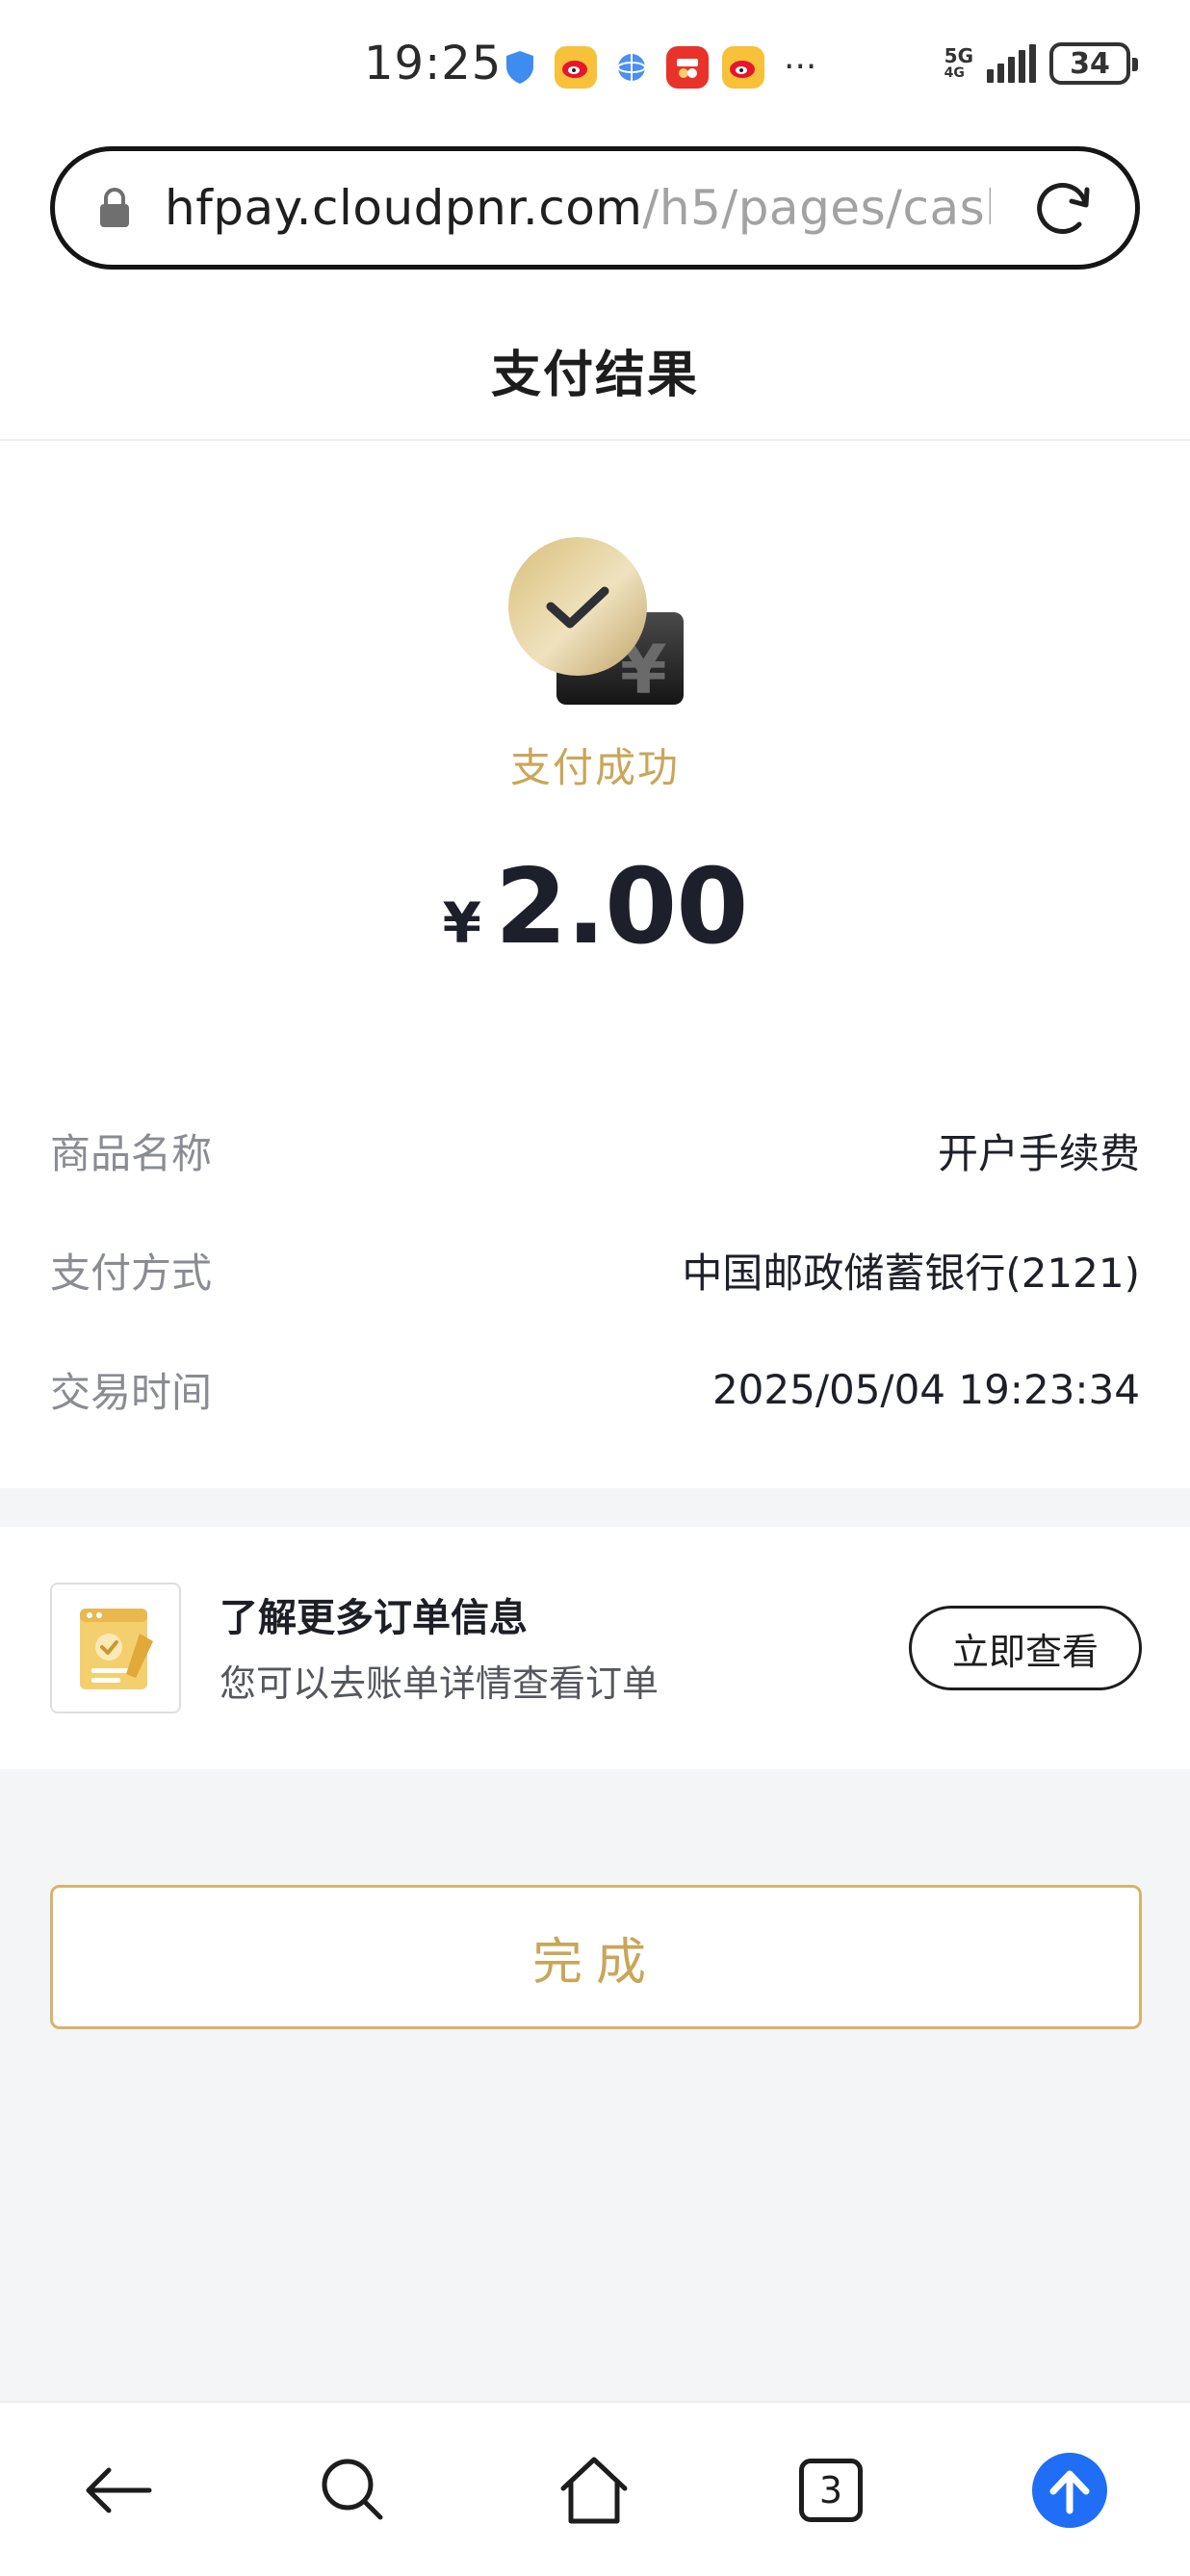  Describe the element at coordinates (959, 56) in the screenshot. I see `network-label: 5G` at that location.